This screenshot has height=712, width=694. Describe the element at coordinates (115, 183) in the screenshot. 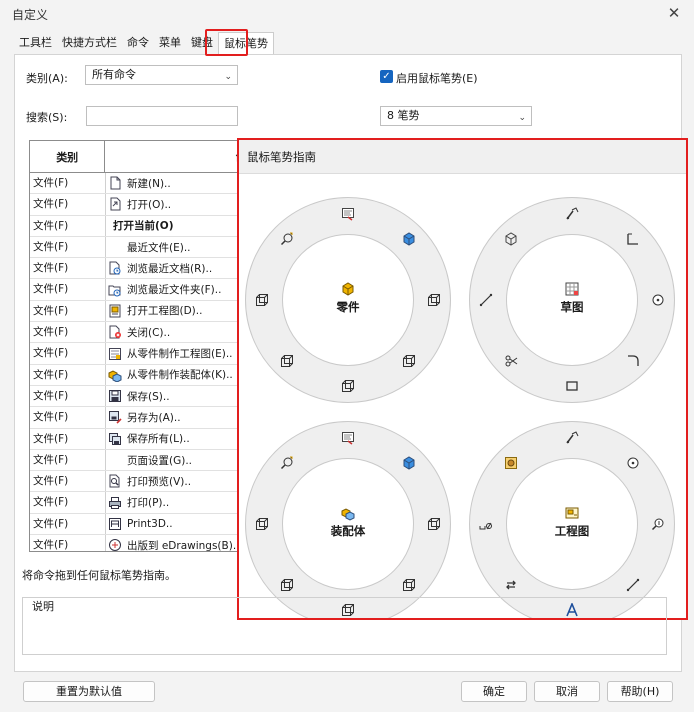

I see `new-document-icon` at that location.